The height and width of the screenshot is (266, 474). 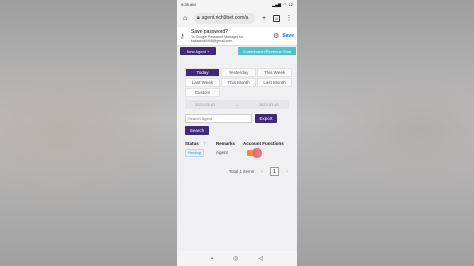 I want to click on home-button-icon: ◎, so click(x=235, y=258).